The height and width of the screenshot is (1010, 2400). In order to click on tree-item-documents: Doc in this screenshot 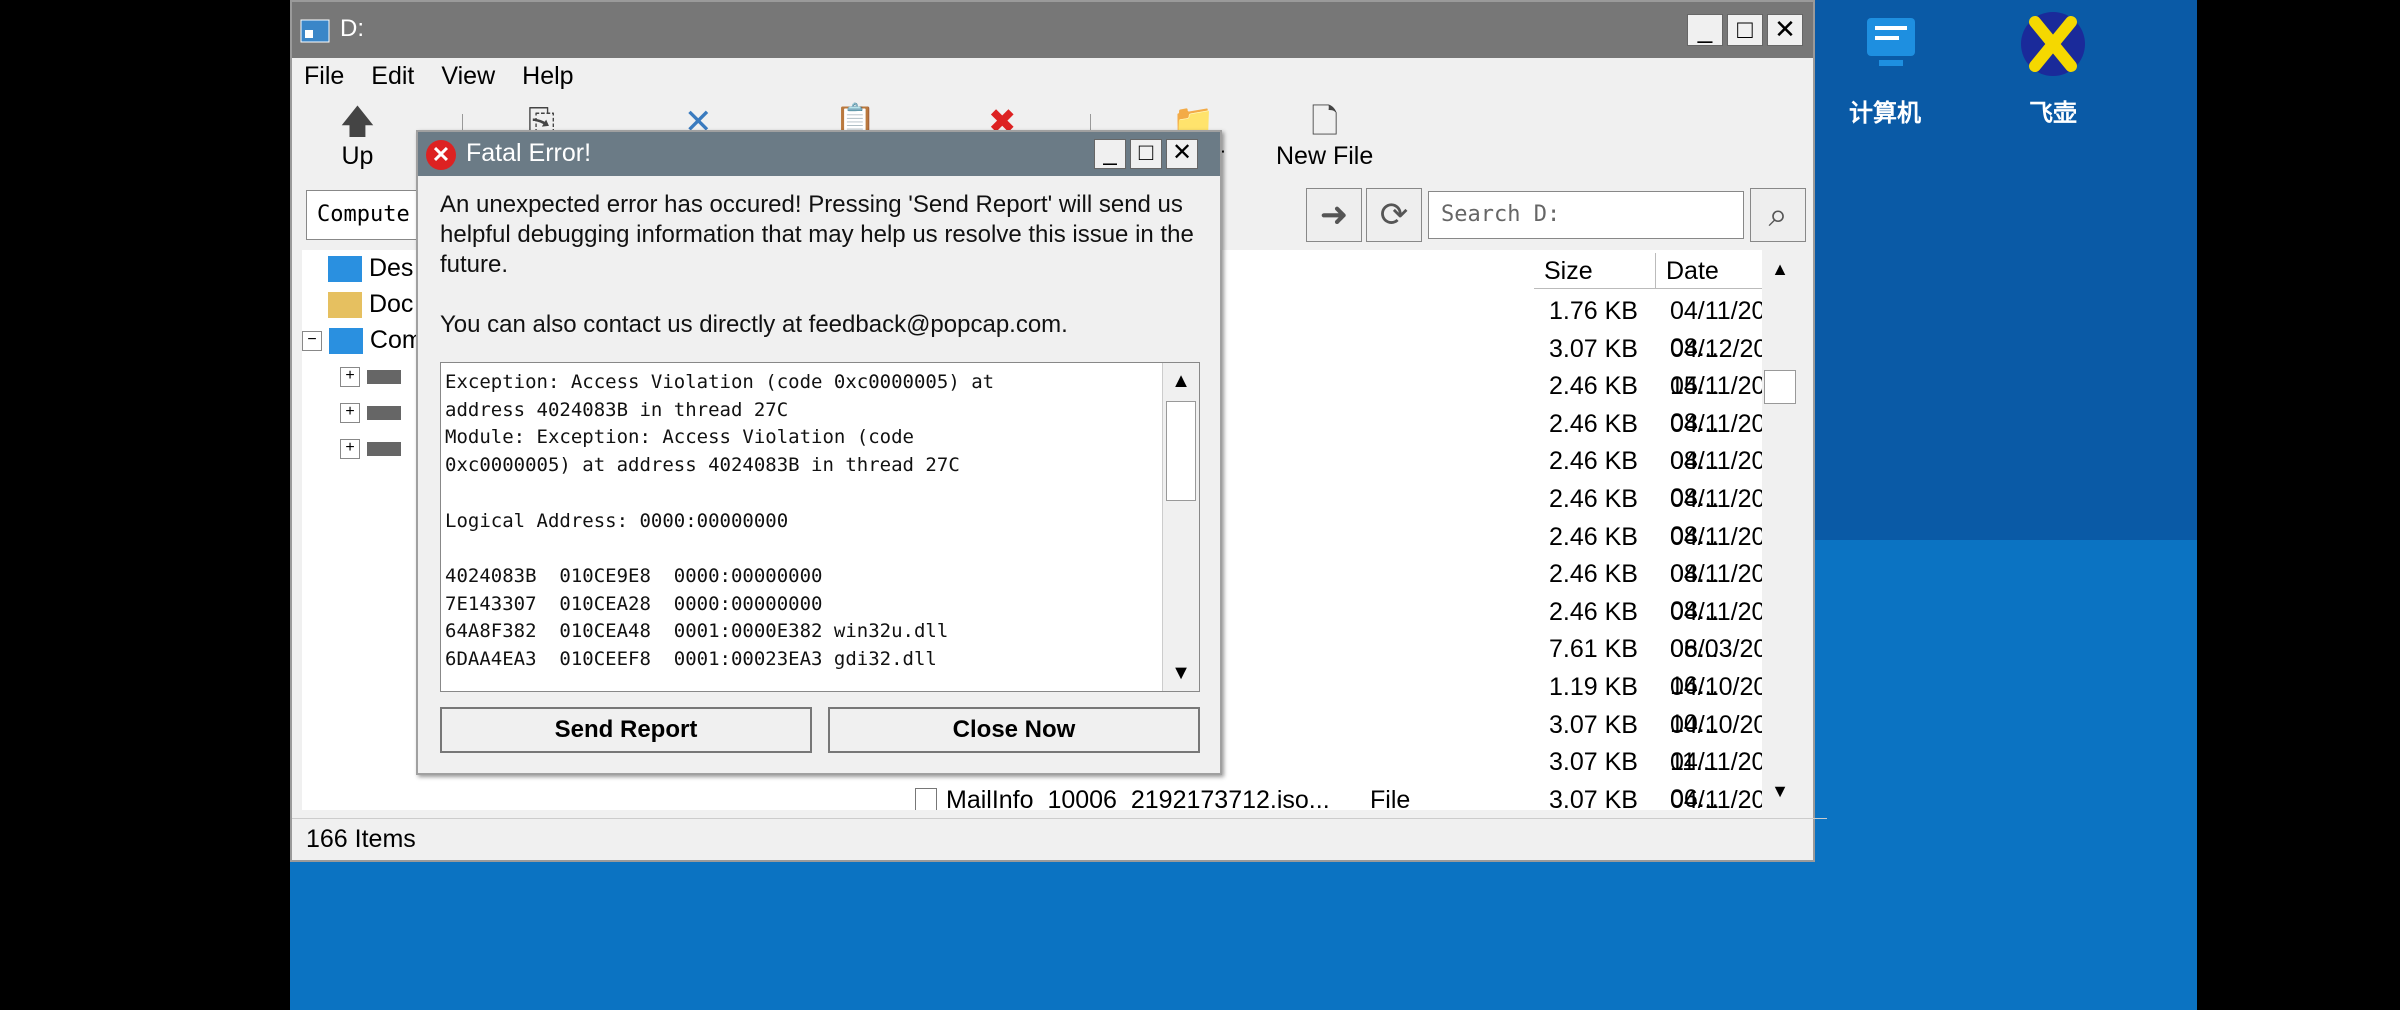, I will do `click(370, 304)`.